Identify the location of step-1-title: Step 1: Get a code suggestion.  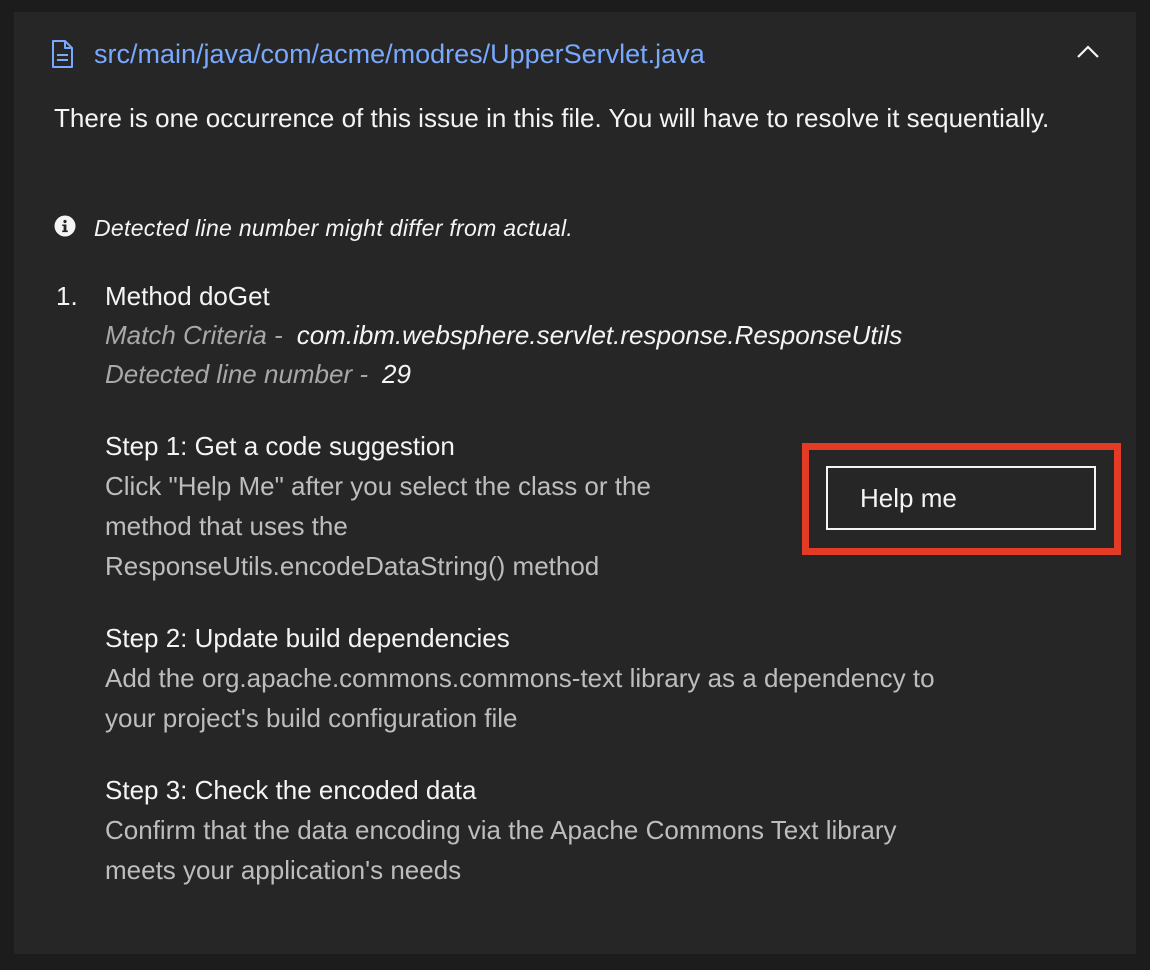
(280, 446).